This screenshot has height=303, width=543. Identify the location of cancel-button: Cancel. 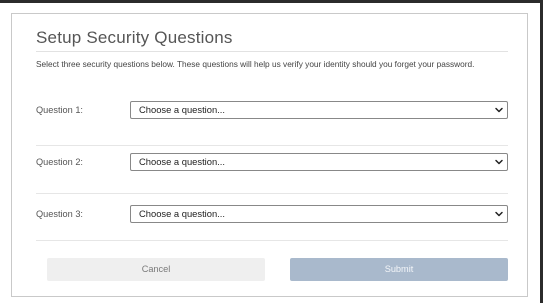
(156, 269).